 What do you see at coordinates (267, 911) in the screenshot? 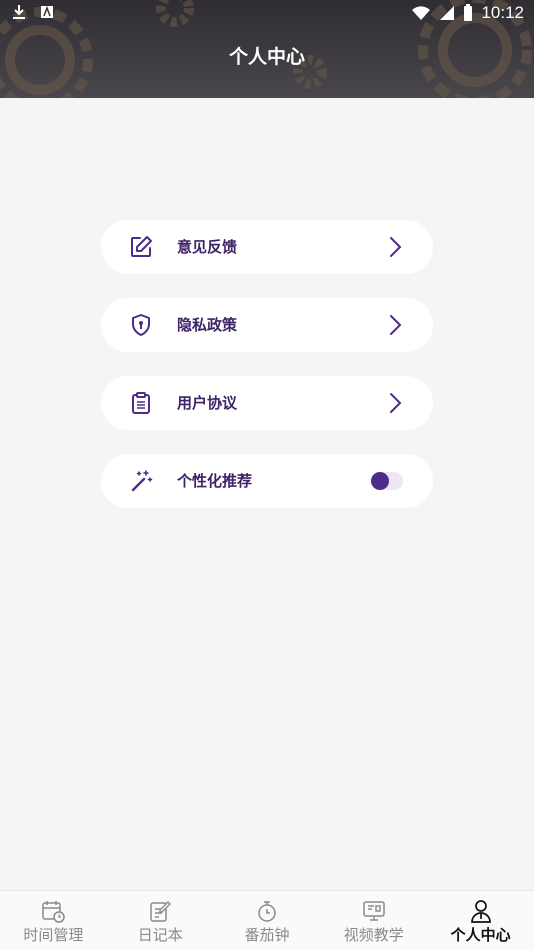
I see `timer-icon` at bounding box center [267, 911].